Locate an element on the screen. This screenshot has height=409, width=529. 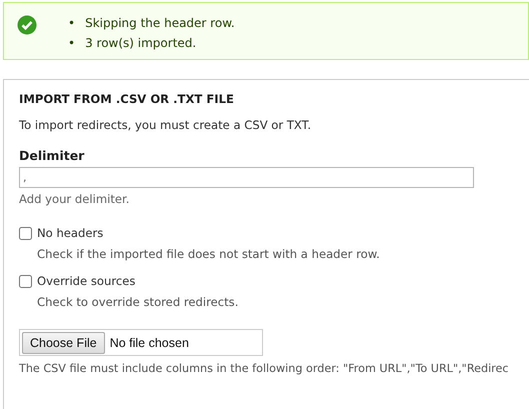
message-text: Skipping the header row. is located at coordinates (160, 23).